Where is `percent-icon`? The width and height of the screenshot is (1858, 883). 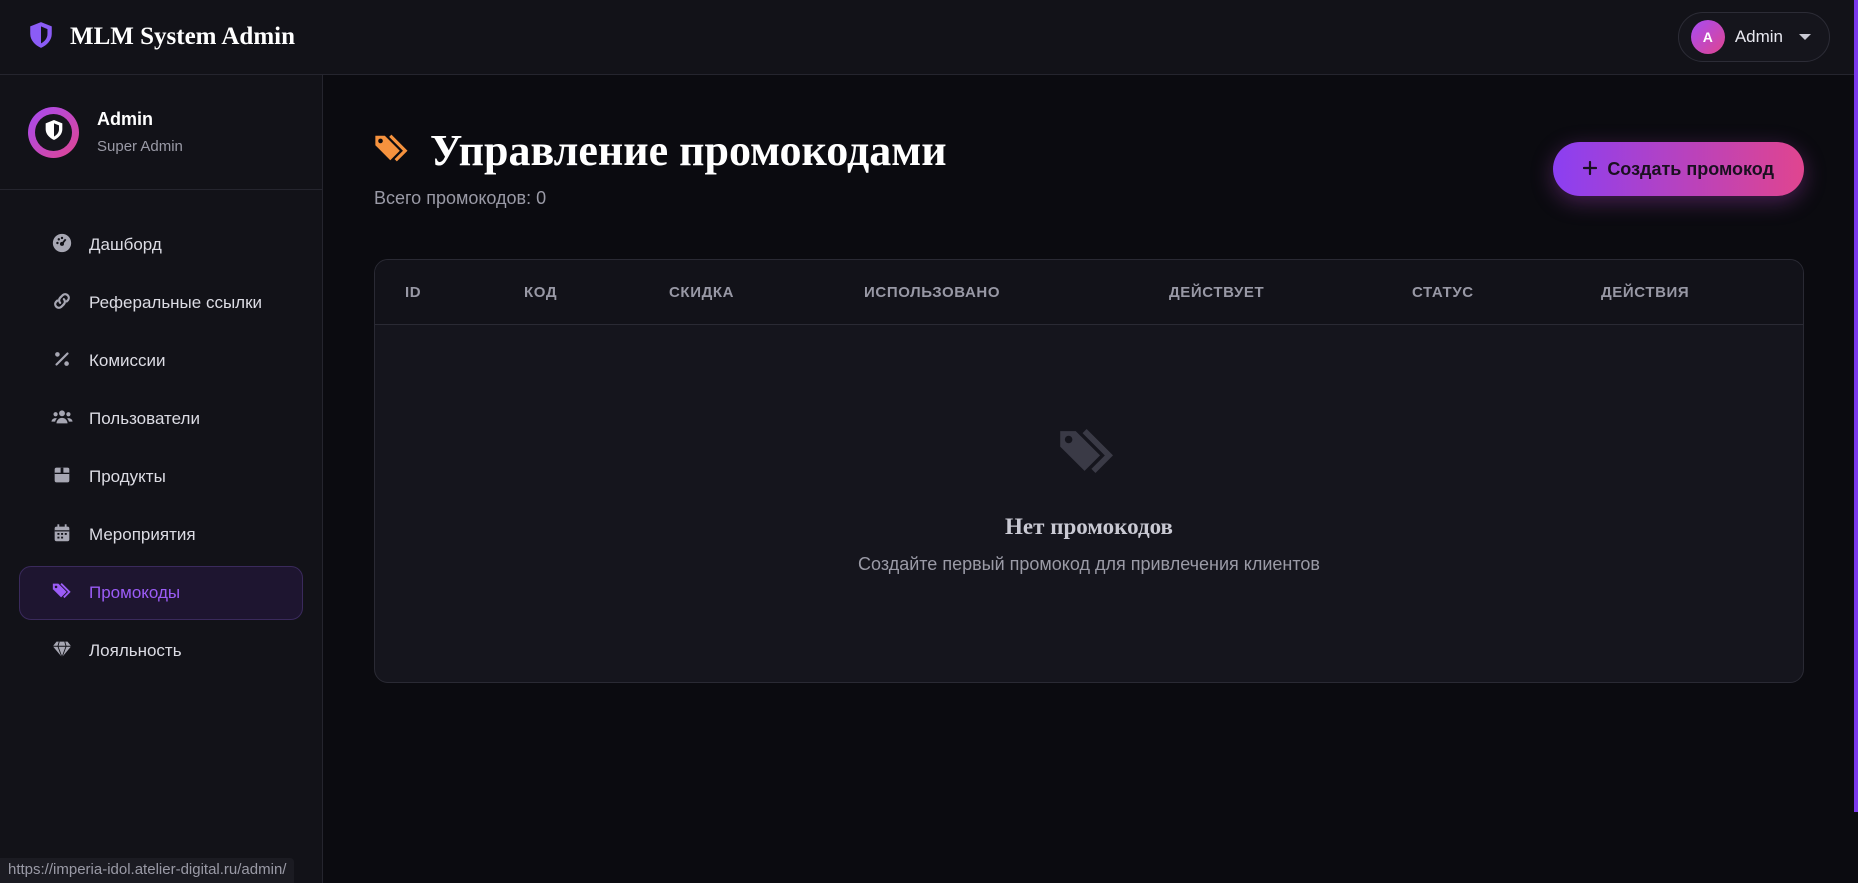
percent-icon is located at coordinates (62, 361).